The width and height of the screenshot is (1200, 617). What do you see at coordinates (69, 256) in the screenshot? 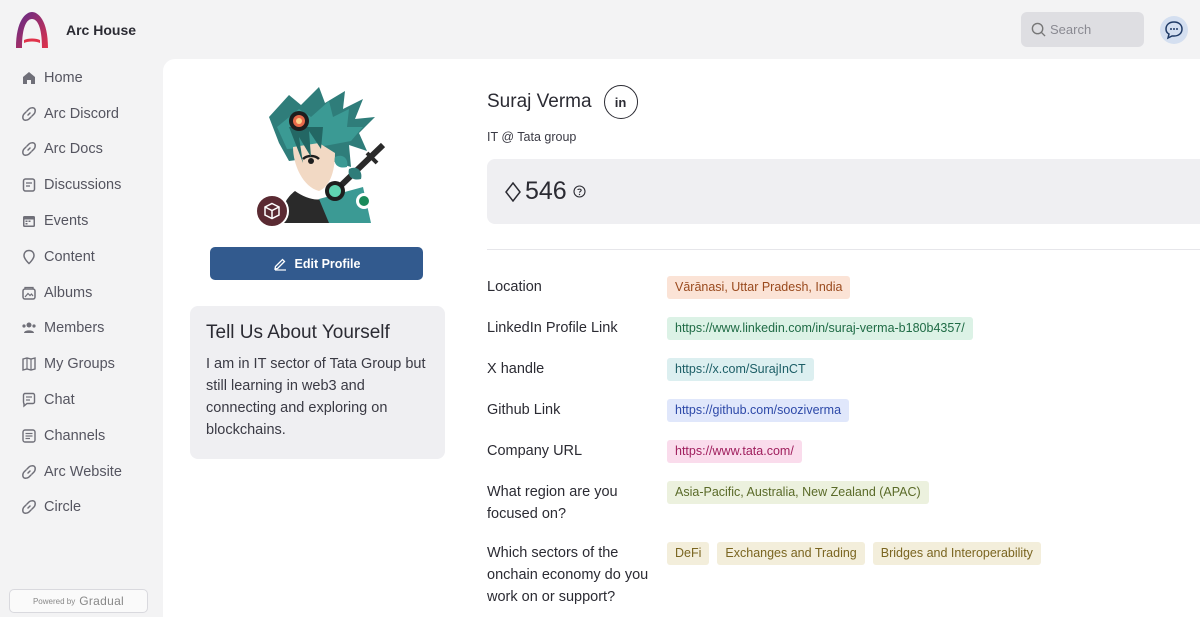
I see `sidebar-item-label: Content` at bounding box center [69, 256].